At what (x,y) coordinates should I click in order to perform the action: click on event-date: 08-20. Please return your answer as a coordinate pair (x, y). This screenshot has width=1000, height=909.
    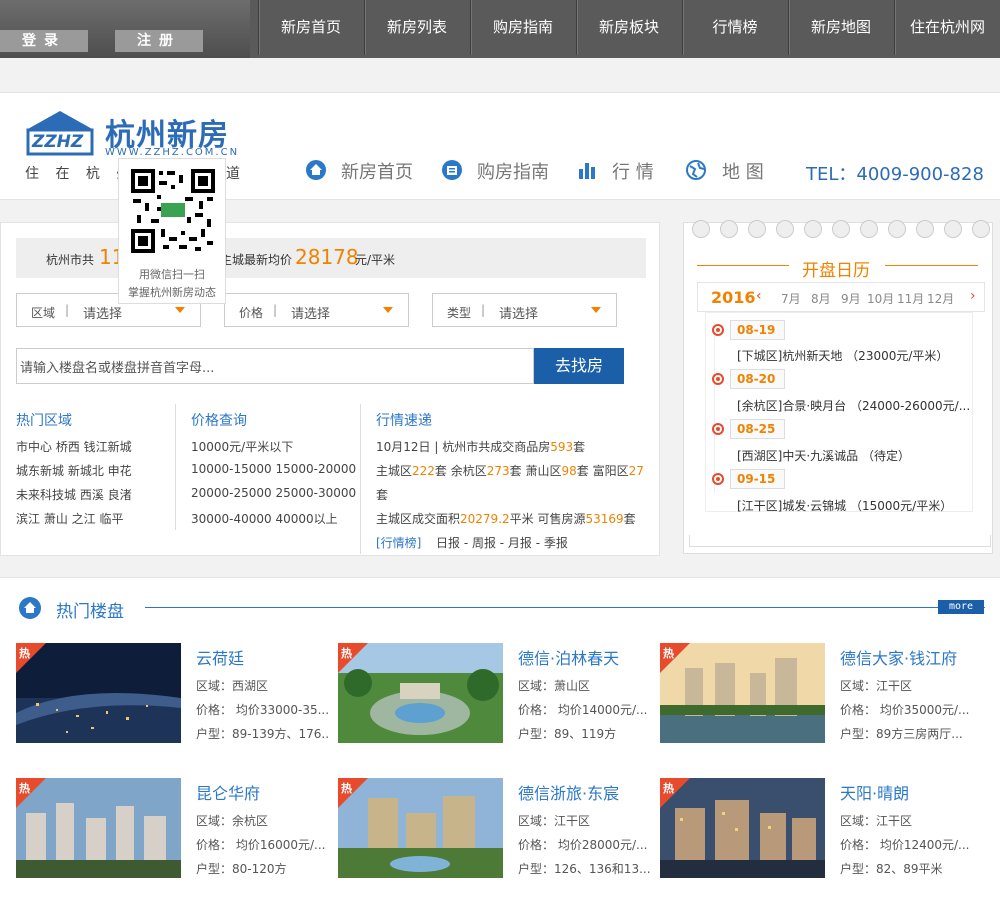
    Looking at the image, I should click on (757, 379).